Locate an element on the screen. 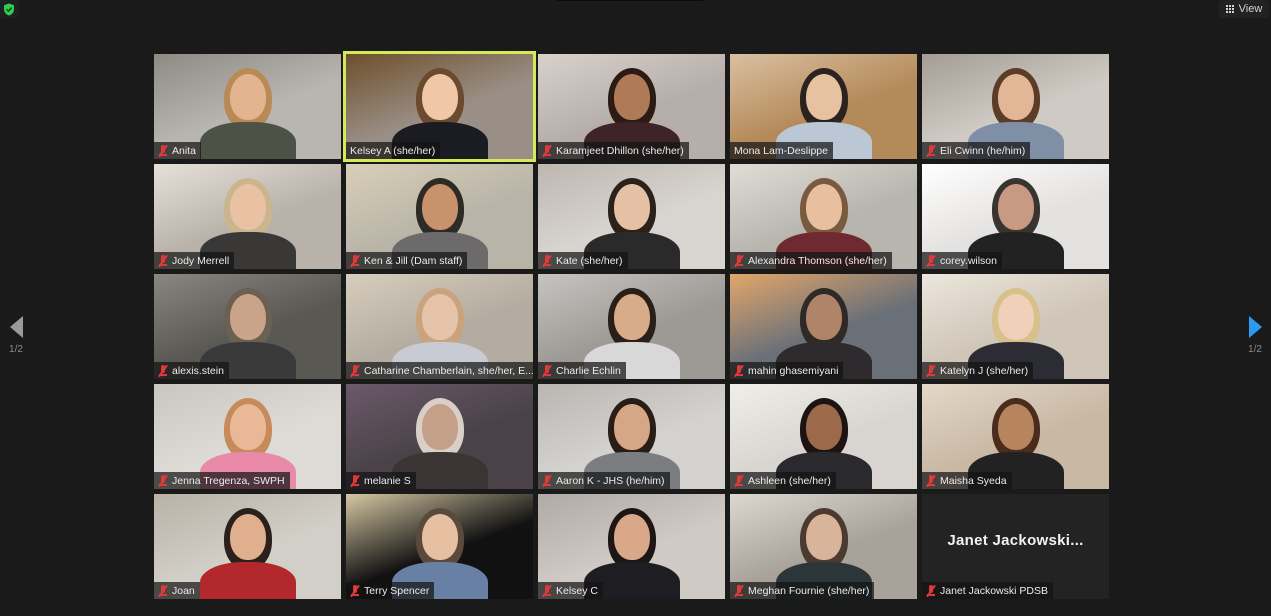  participant-name-tag: Charlie Echlin is located at coordinates (582, 370).